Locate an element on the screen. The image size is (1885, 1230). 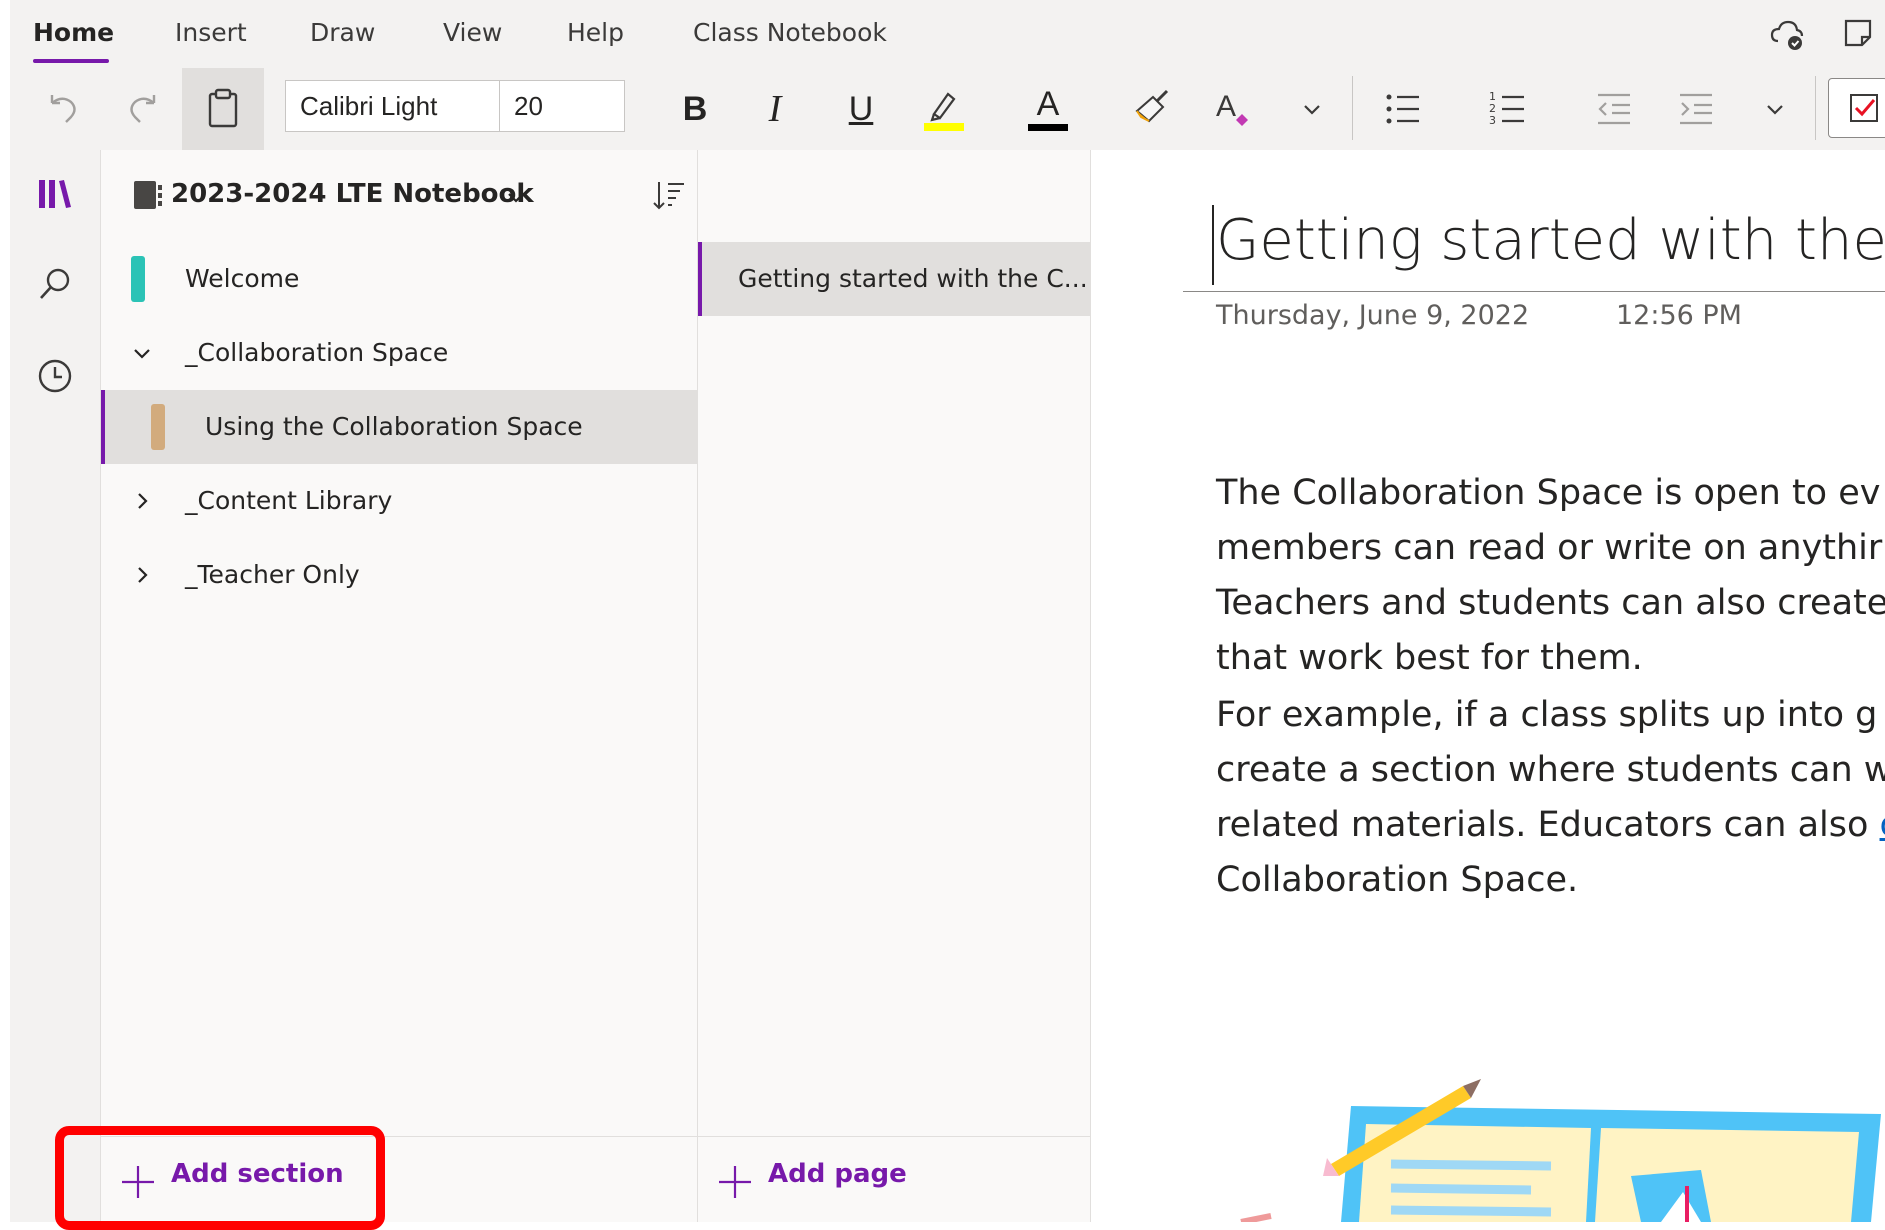
search-button is located at coordinates (55, 284).